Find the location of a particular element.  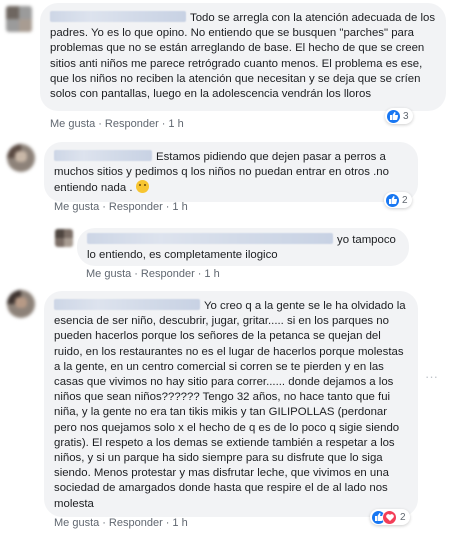

reaction-summary: 3 is located at coordinates (399, 116).